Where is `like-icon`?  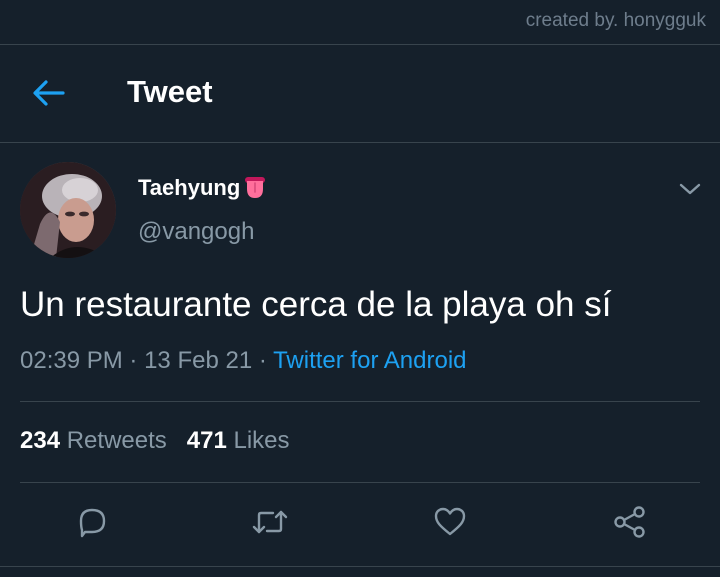
like-icon is located at coordinates (450, 521).